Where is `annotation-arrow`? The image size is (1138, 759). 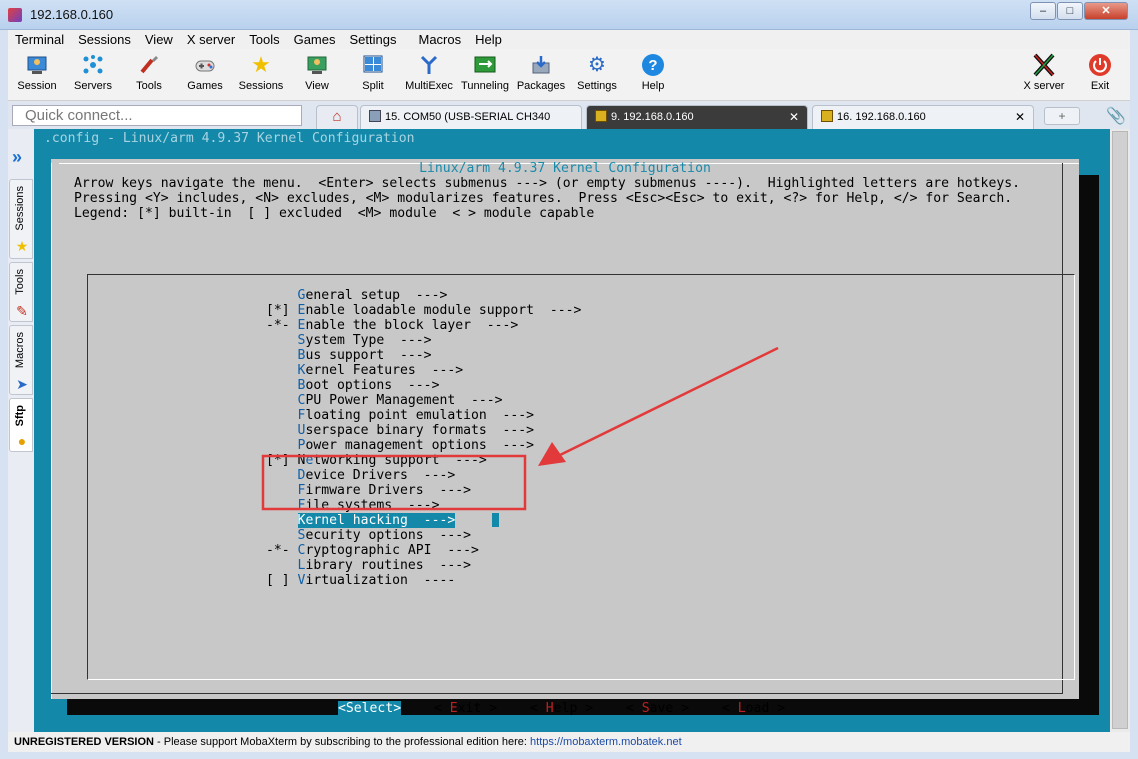
annotation-arrow is located at coordinates (669, 401).